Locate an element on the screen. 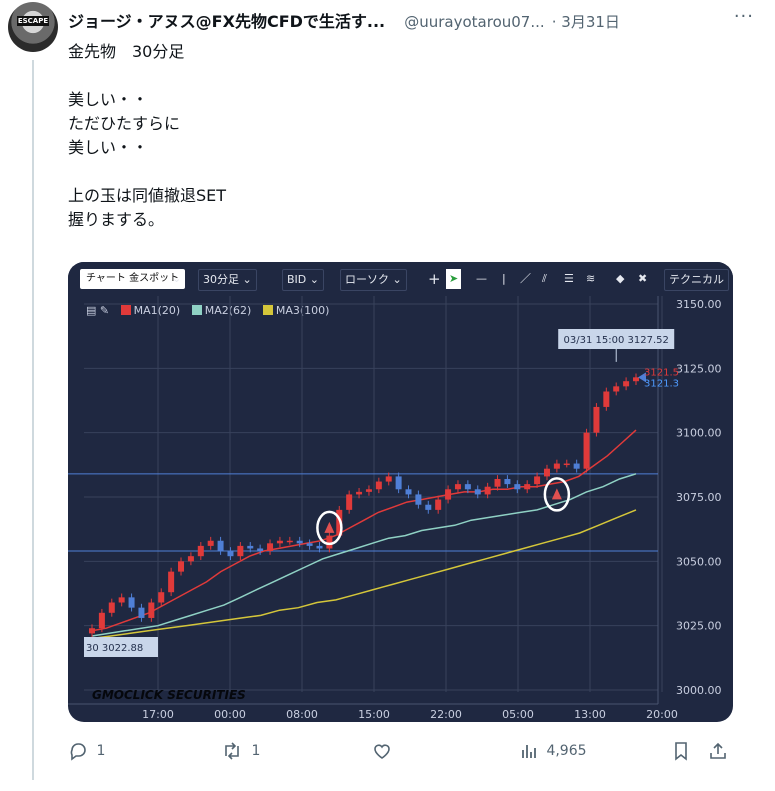 Image resolution: width=775 pixels, height=791 pixels. repost-button: 1 is located at coordinates (240, 751).